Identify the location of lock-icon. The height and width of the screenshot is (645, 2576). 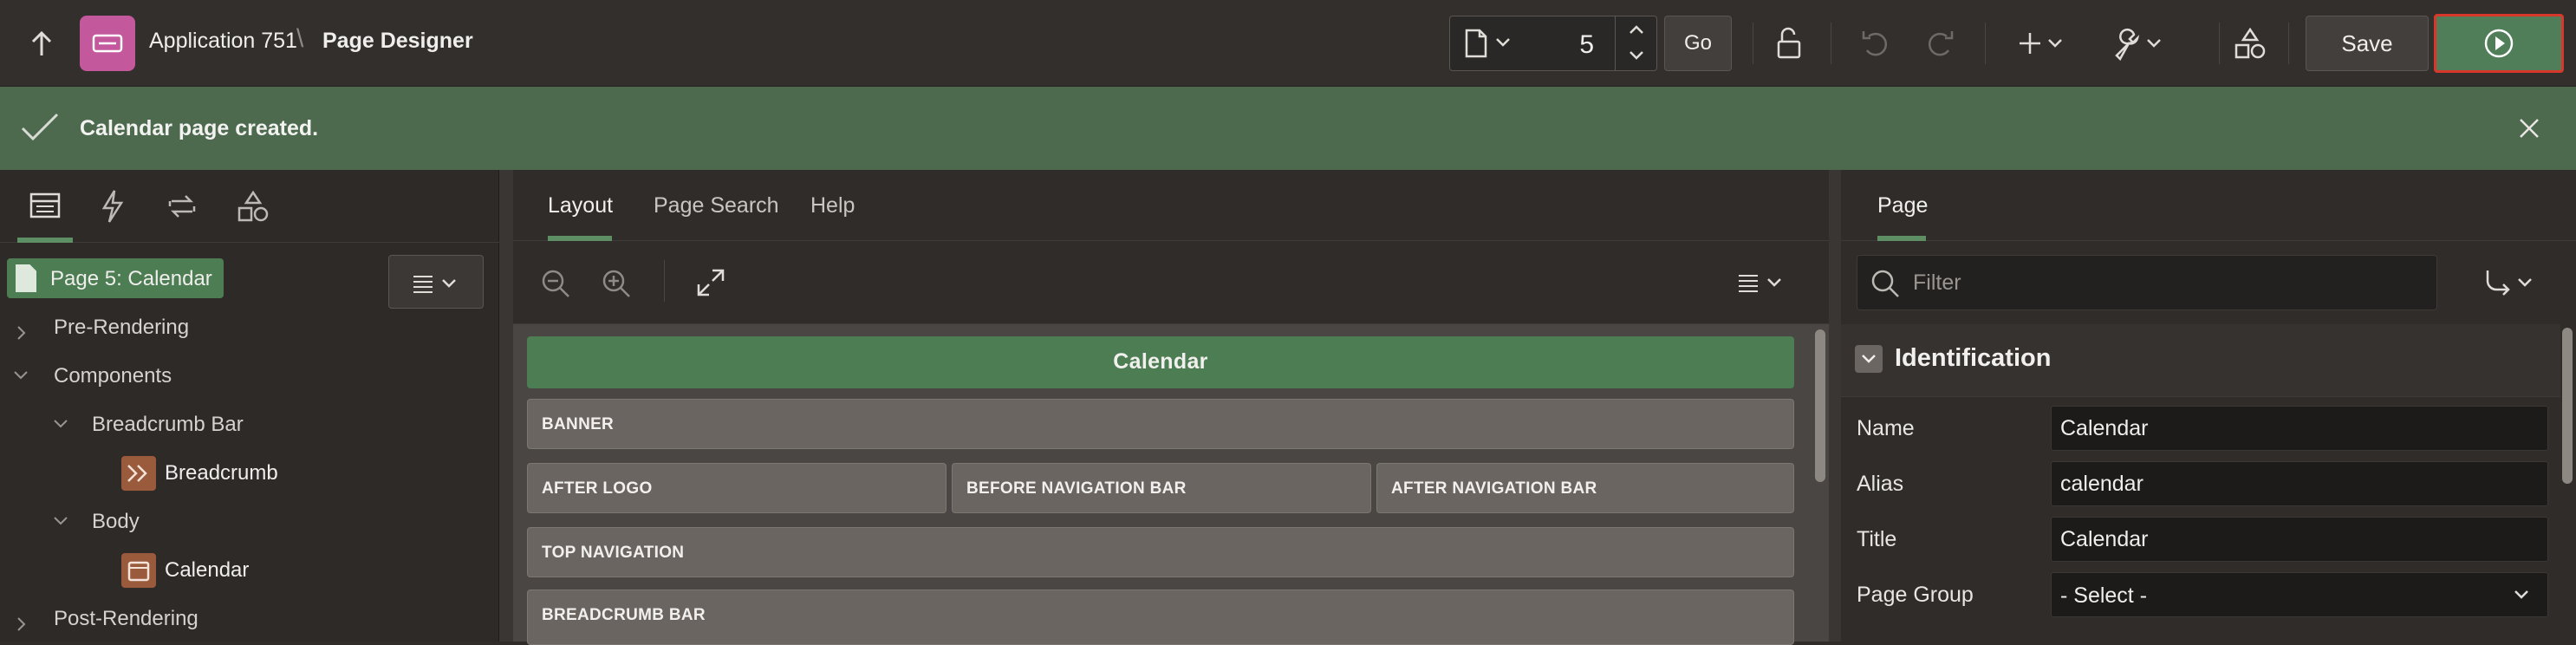
(1789, 43).